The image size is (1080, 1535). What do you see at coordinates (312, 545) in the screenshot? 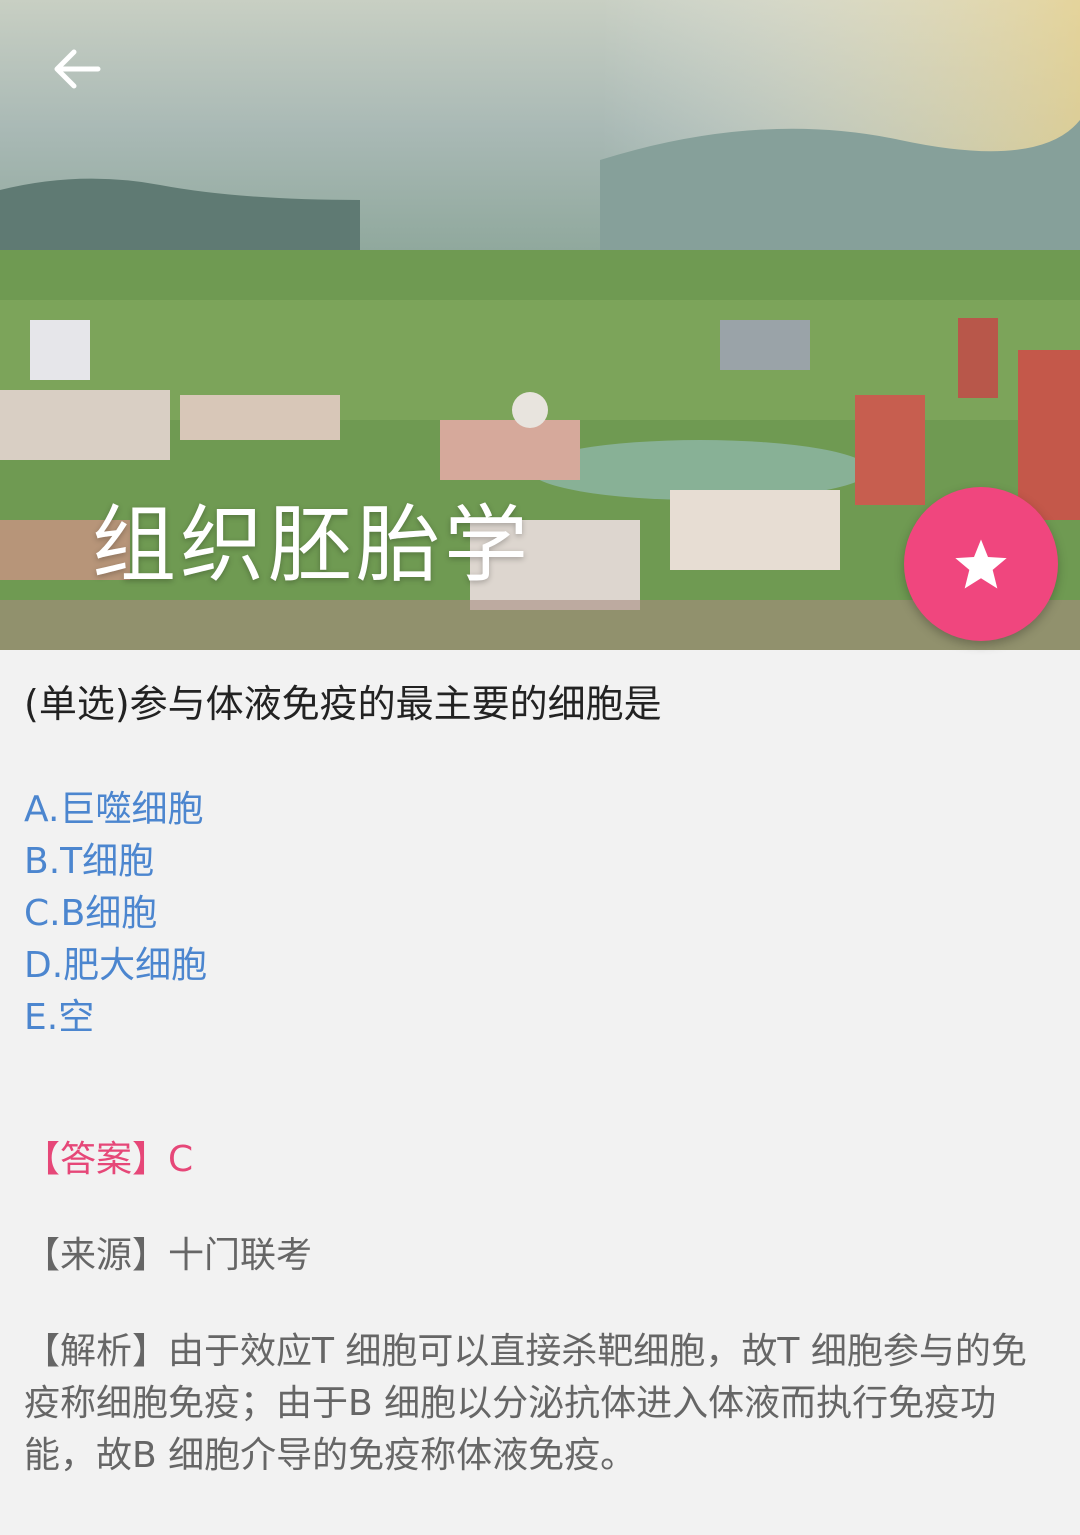
I see `page-title: 组织胚胎学` at bounding box center [312, 545].